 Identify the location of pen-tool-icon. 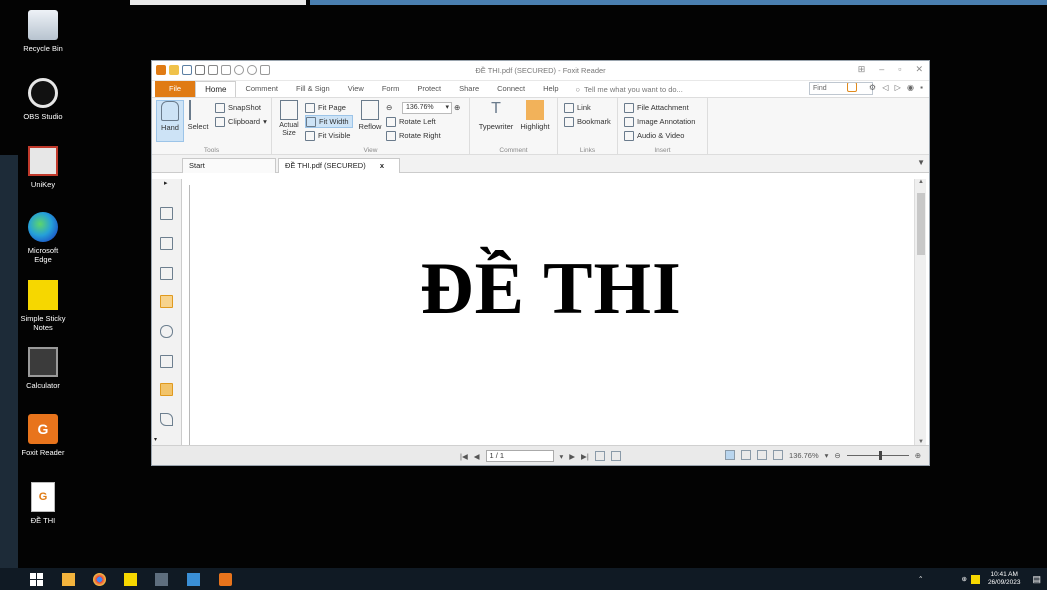
(166, 419).